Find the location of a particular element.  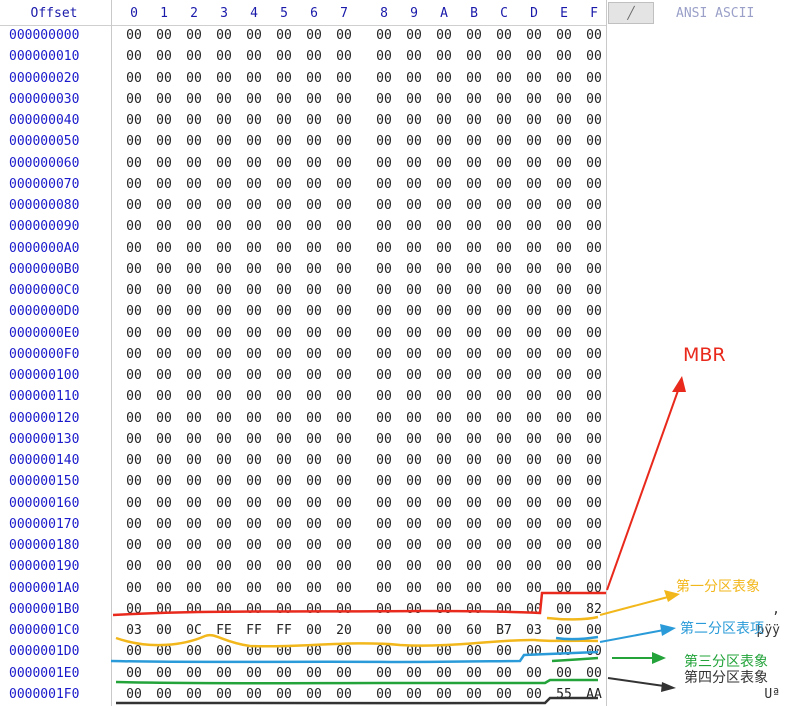

partition1-underline is located at coordinates (572, 618).